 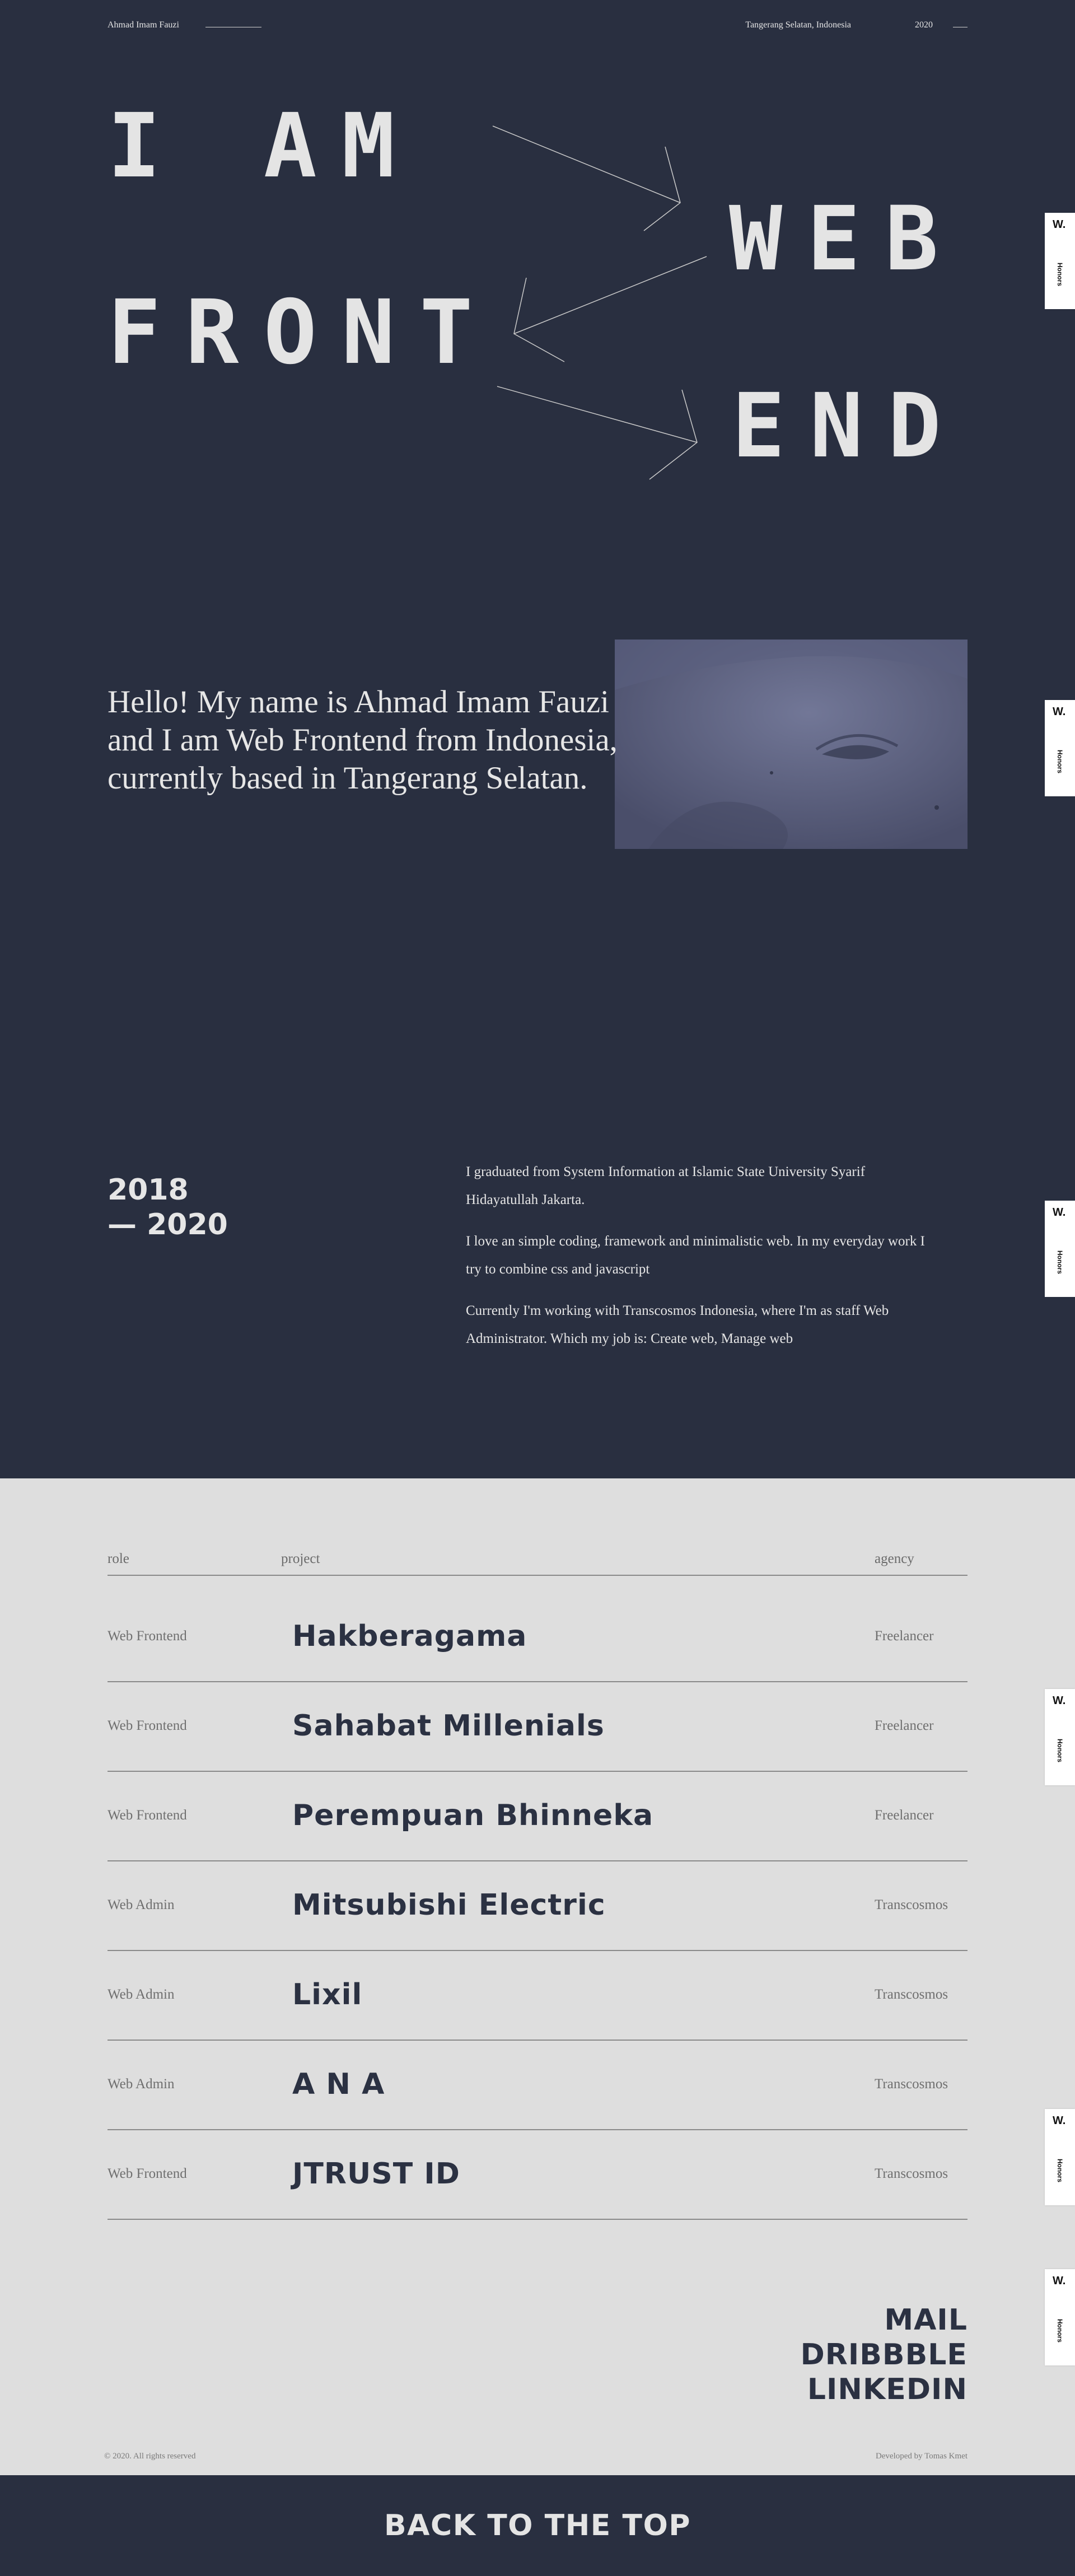 I want to click on row-project: Hakberagama, so click(x=410, y=1637).